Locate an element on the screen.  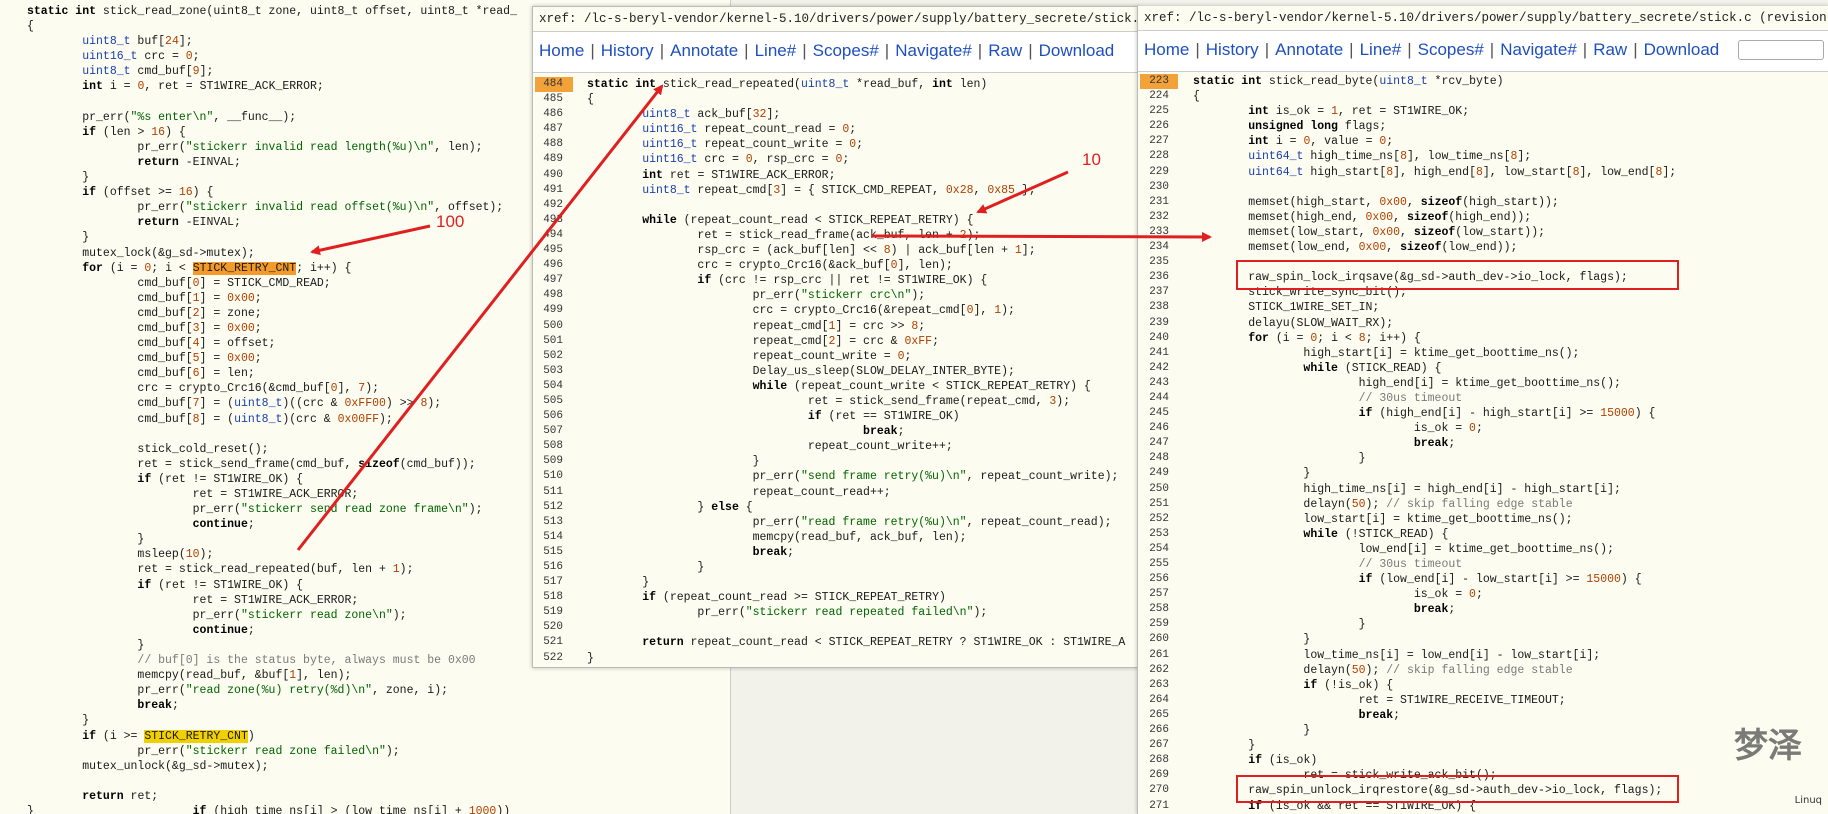
mid-line-number: 485 is located at coordinates (548, 99).